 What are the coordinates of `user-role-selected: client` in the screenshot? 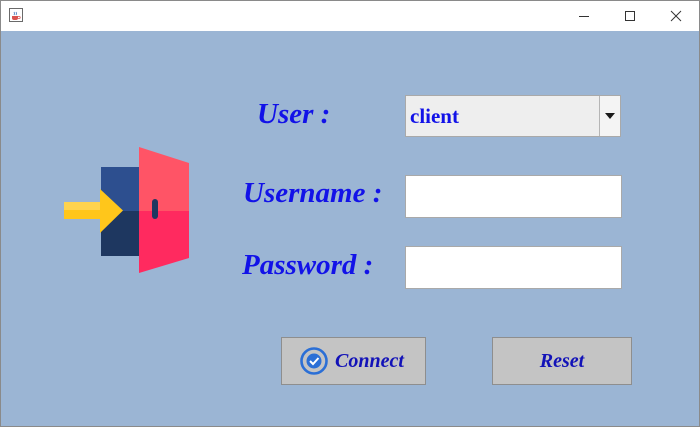 It's located at (434, 116).